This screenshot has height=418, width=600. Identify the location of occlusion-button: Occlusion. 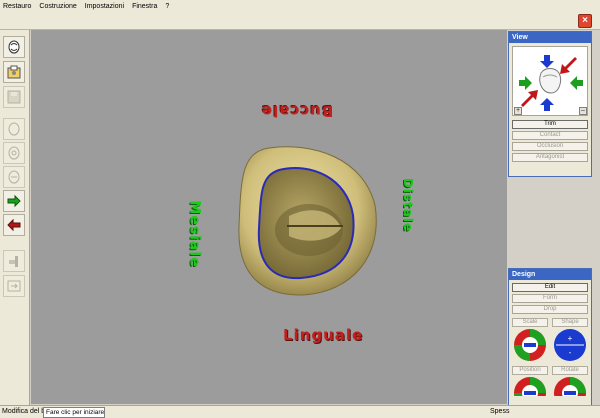
(550, 146).